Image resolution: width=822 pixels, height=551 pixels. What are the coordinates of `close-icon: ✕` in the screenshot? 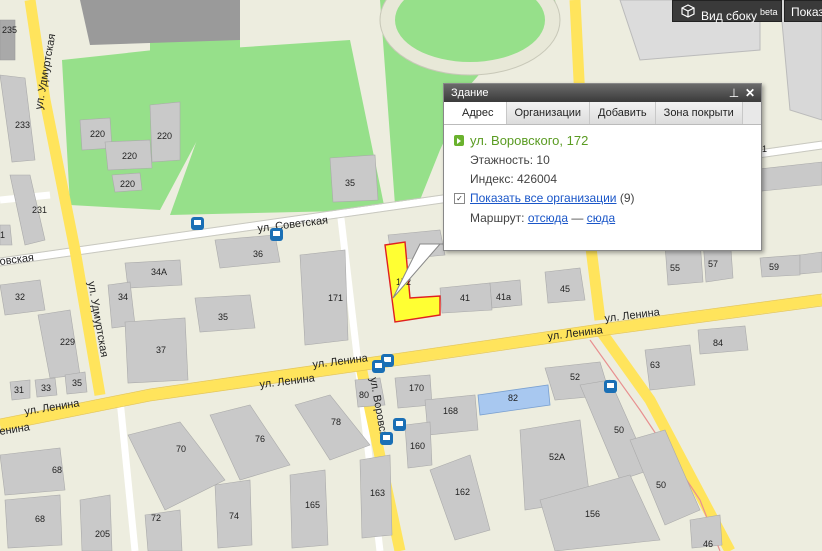 It's located at (750, 93).